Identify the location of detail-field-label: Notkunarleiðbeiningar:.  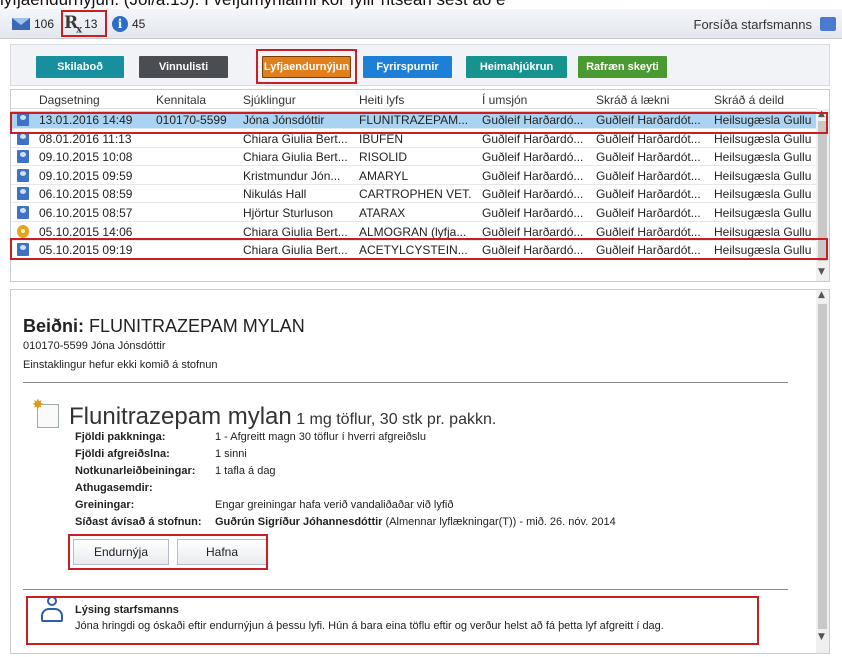
(135, 471).